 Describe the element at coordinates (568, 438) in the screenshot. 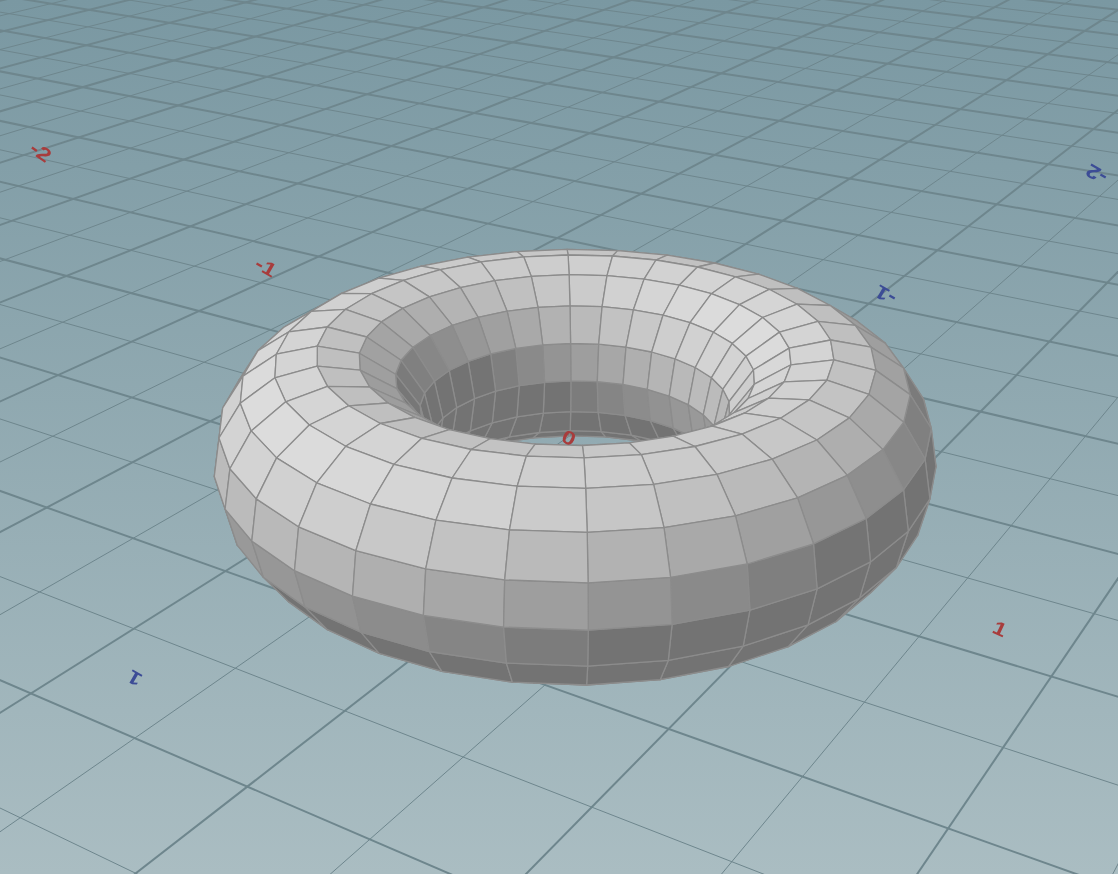

I see `axis-label: 0` at that location.